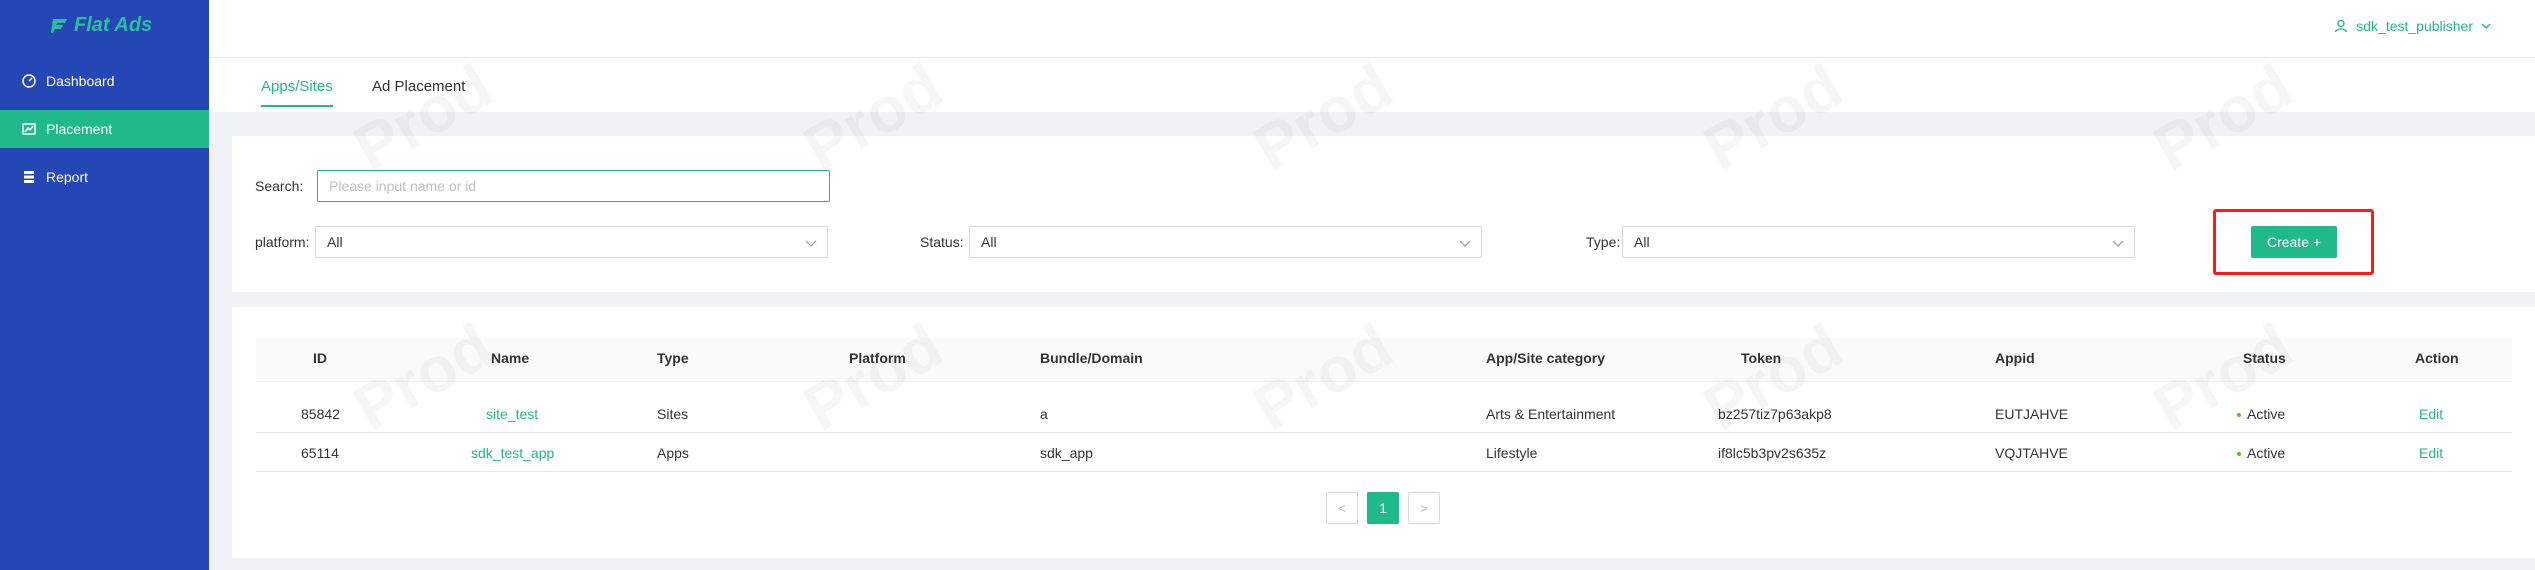 The height and width of the screenshot is (570, 2535). I want to click on sidebar-item-dashboard: Dashboard, so click(104, 81).